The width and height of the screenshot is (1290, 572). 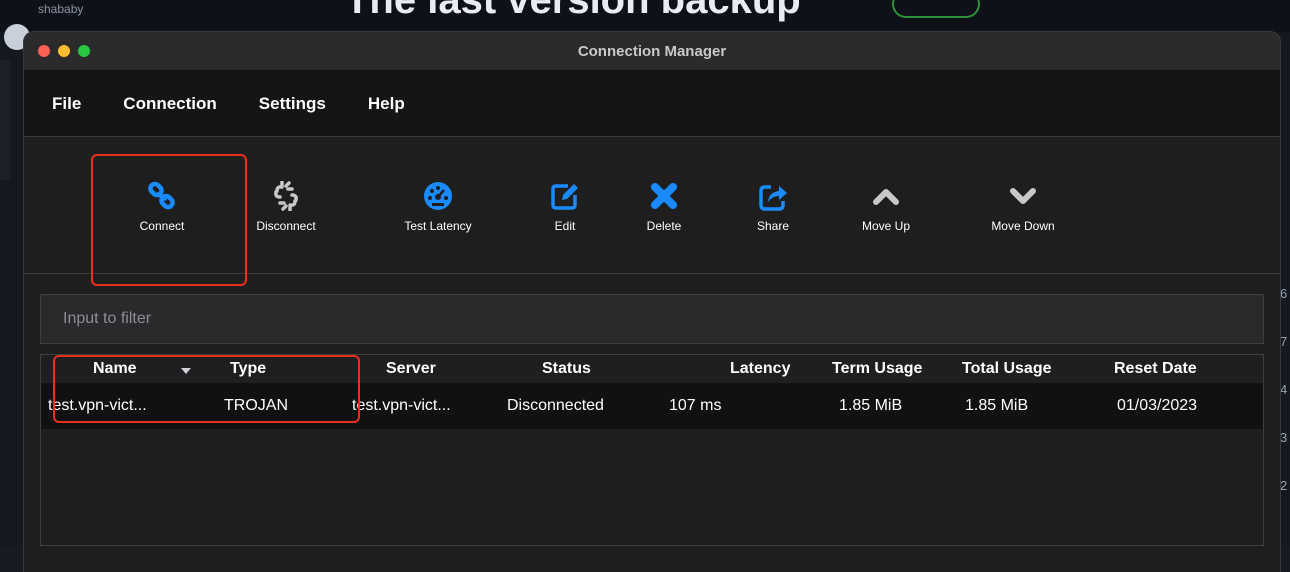 I want to click on move-down-button: Move Down, so click(x=1023, y=204).